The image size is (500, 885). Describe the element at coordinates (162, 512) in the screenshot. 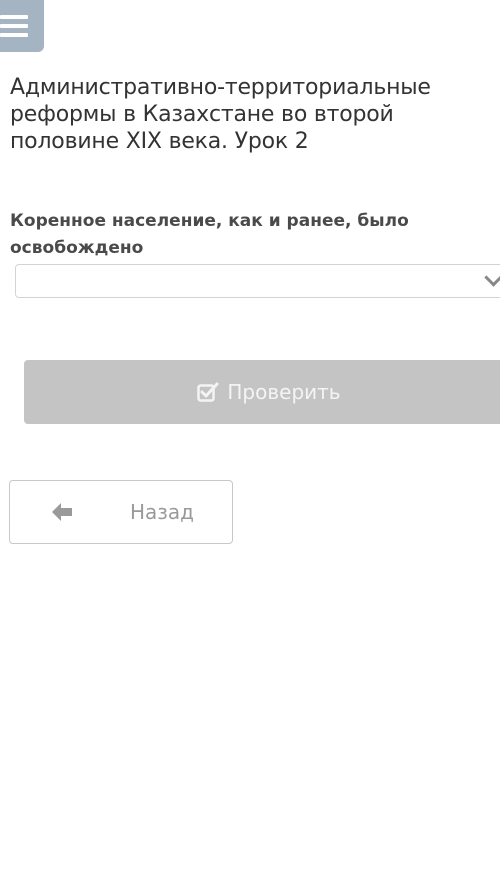

I see `back-button-label: Назад` at that location.